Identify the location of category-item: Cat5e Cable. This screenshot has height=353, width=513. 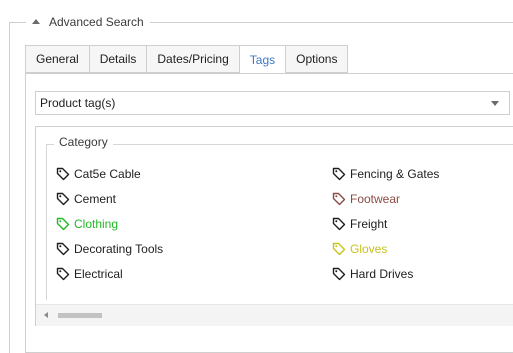
(109, 173).